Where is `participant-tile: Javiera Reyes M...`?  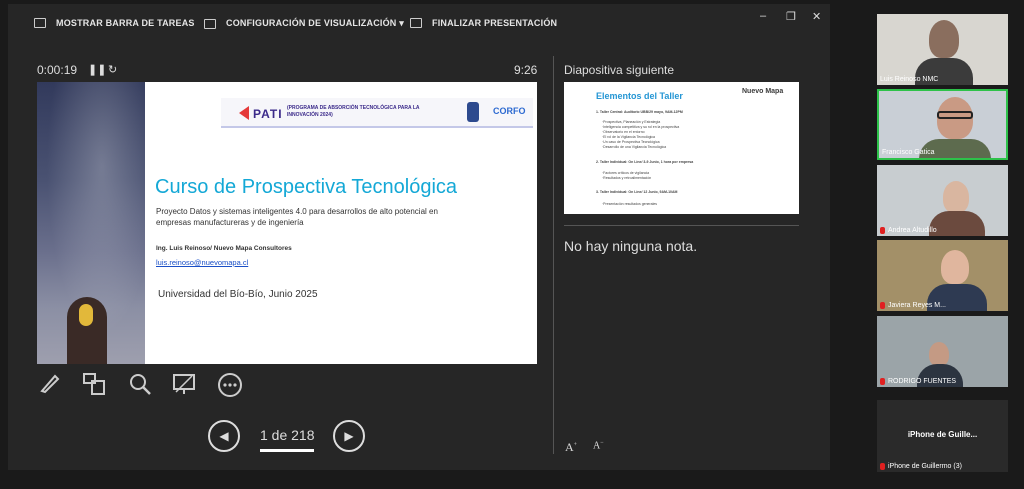 participant-tile: Javiera Reyes M... is located at coordinates (942, 275).